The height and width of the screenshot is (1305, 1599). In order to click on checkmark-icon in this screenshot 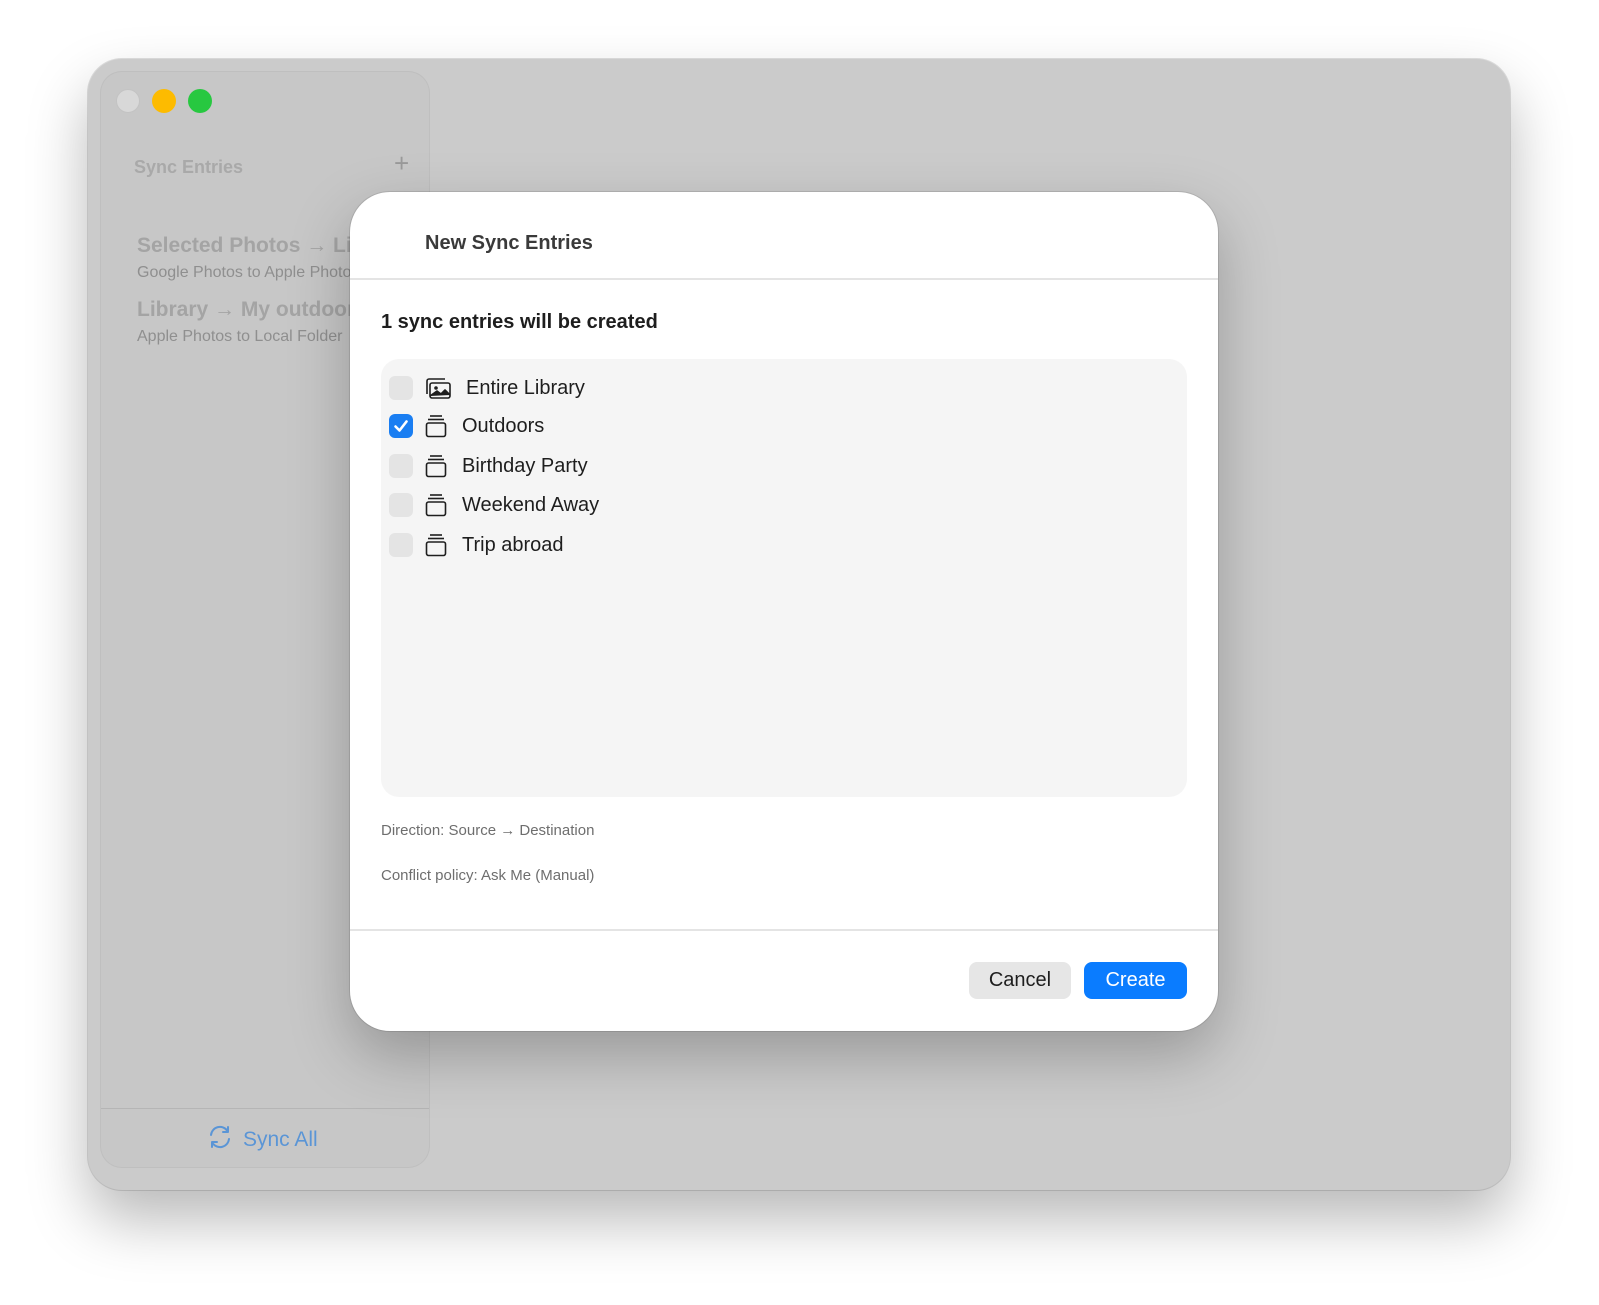, I will do `click(401, 426)`.